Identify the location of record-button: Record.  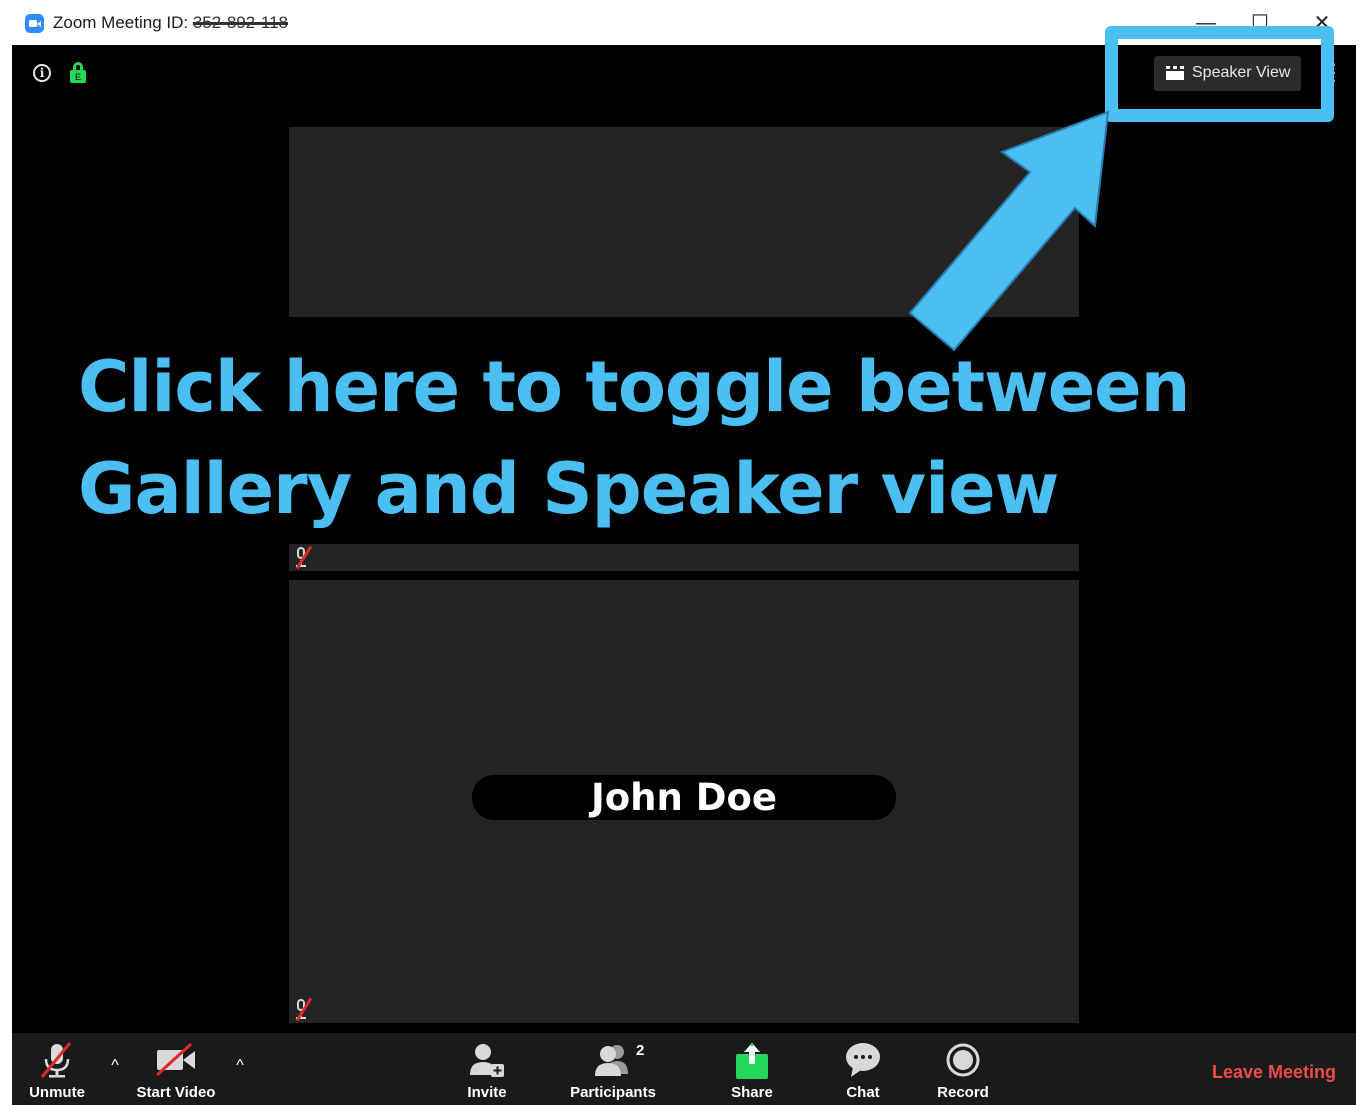
(963, 1069).